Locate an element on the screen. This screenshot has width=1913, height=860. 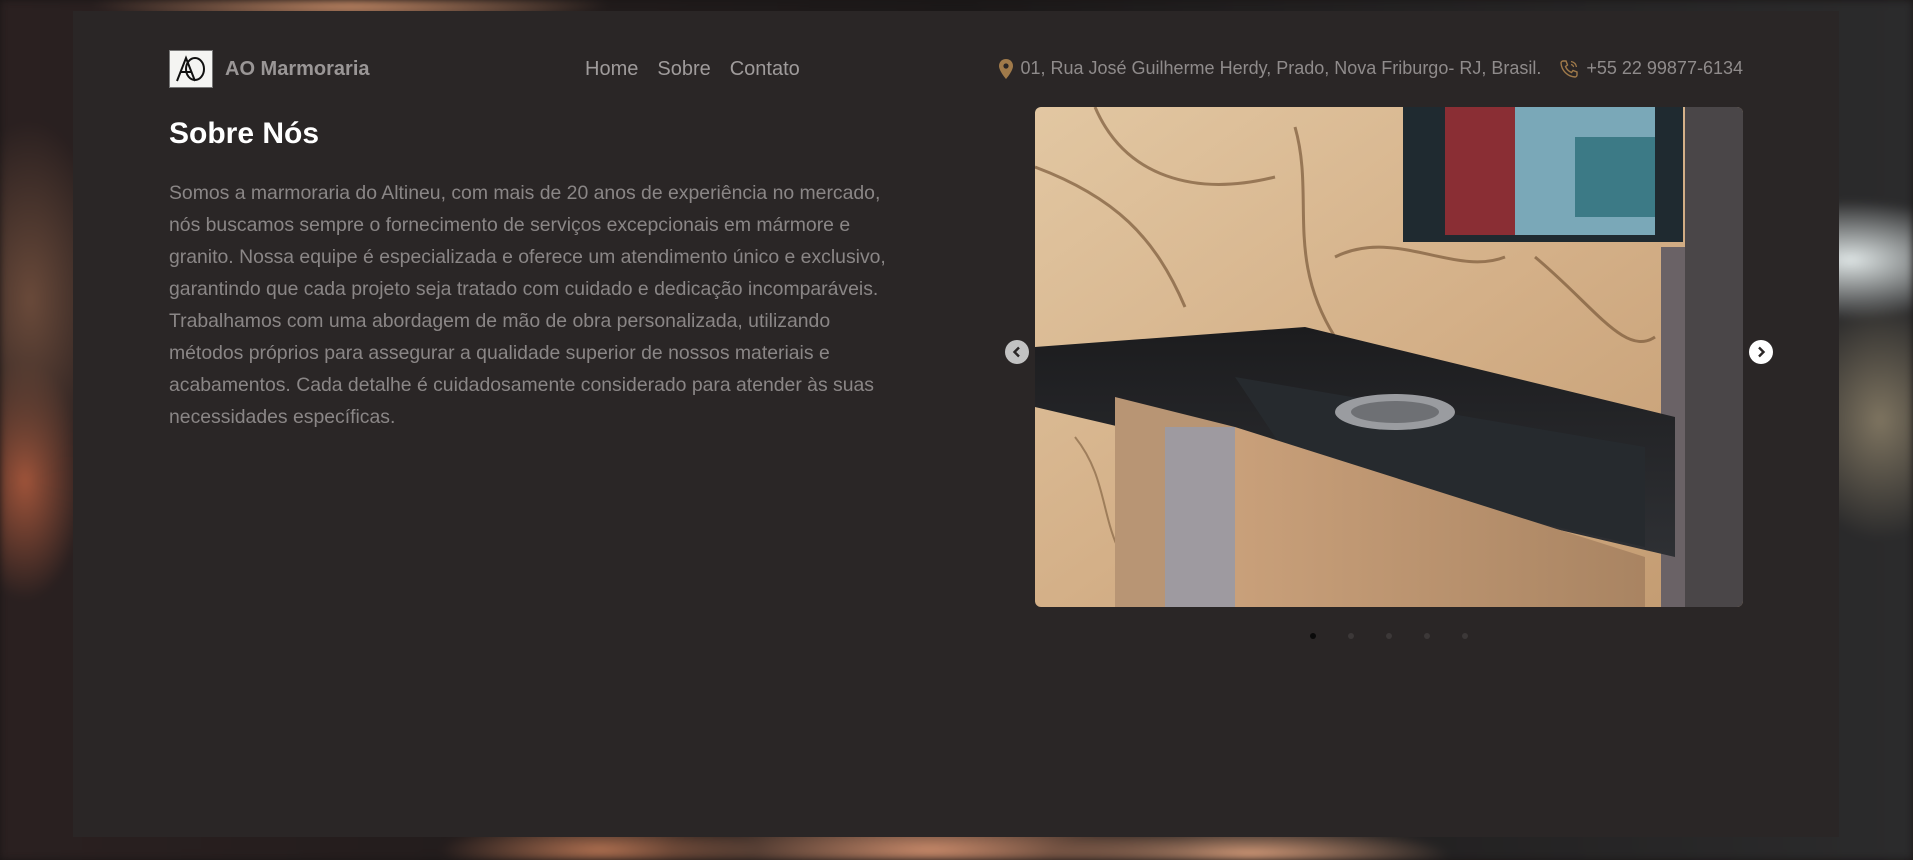
main-nav: Home Sobre Contato is located at coordinates (692, 69).